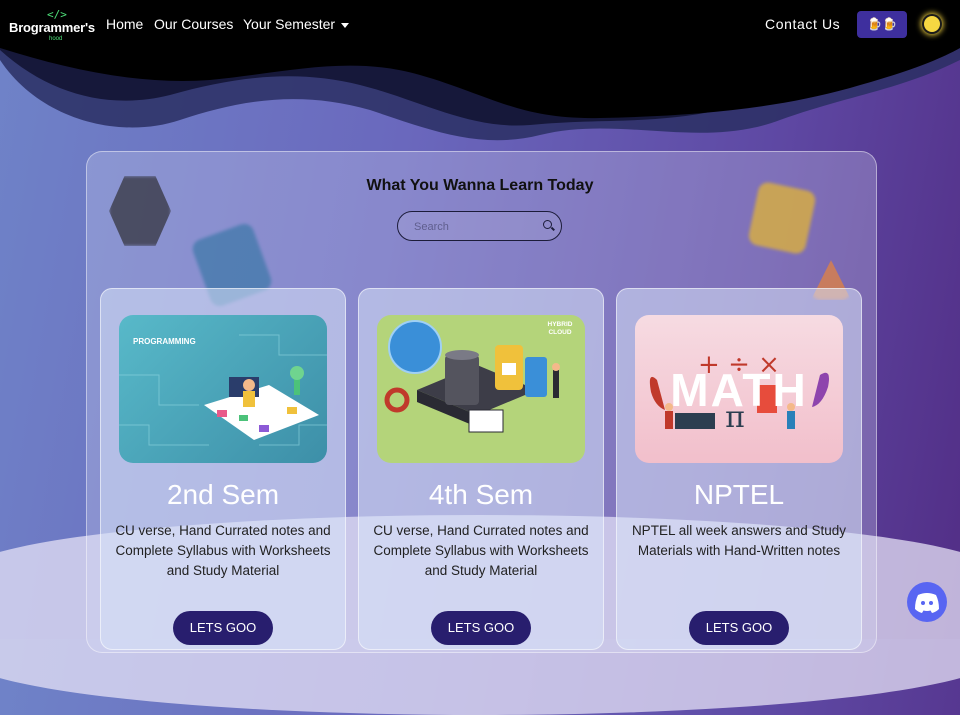 This screenshot has height=715, width=960. Describe the element at coordinates (472, 376) in the screenshot. I see `cloud-scene-icon` at that location.